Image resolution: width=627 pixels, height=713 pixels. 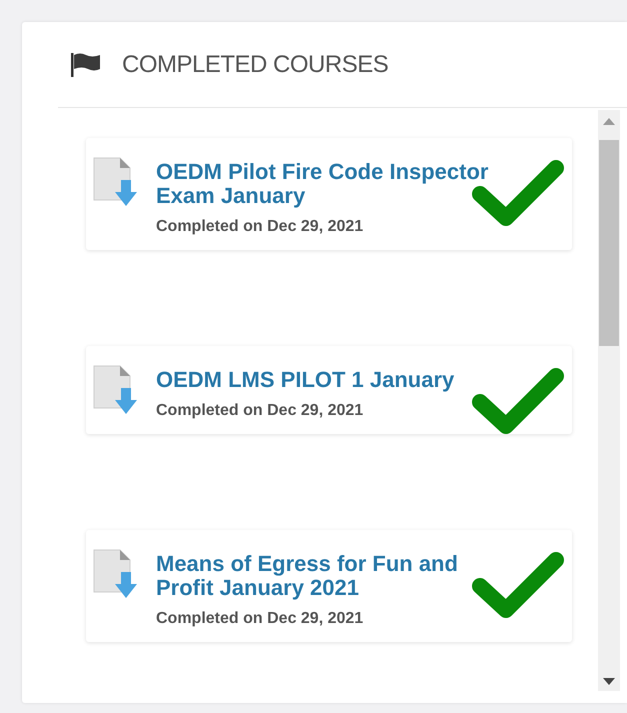 What do you see at coordinates (255, 64) in the screenshot?
I see `panel-title: COMPLETED COURSES` at bounding box center [255, 64].